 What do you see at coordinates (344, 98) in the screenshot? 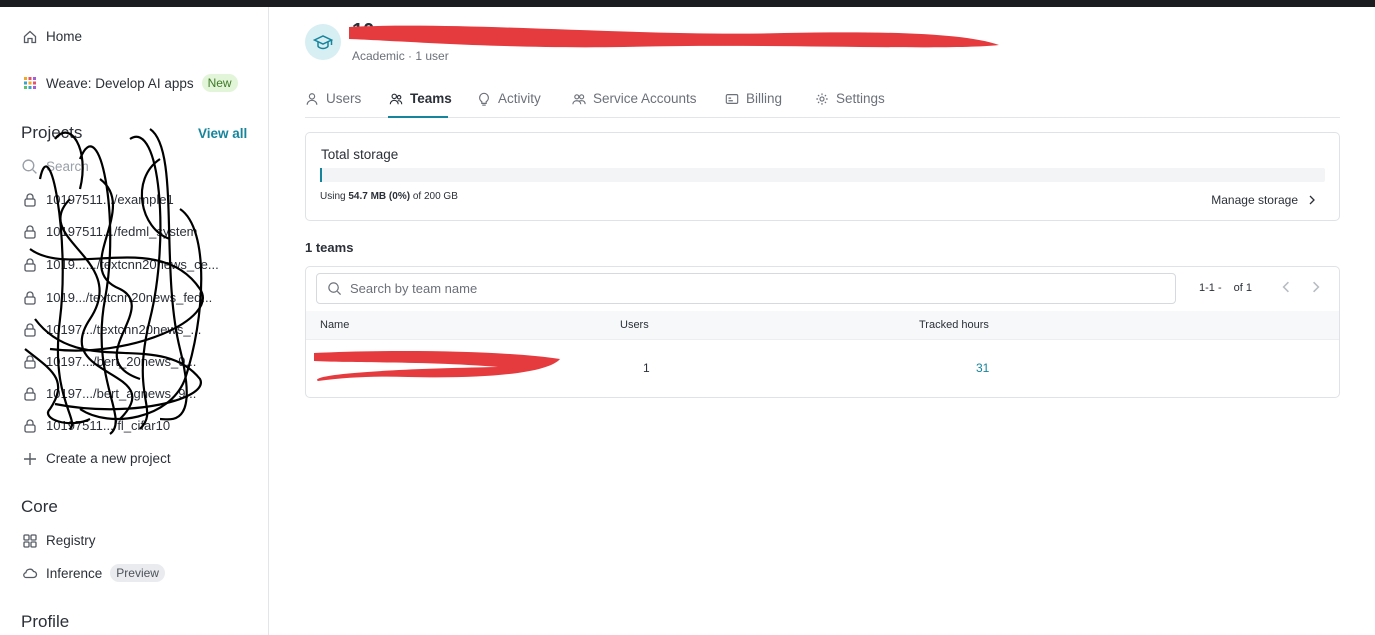
I see `tab-label: Users` at bounding box center [344, 98].